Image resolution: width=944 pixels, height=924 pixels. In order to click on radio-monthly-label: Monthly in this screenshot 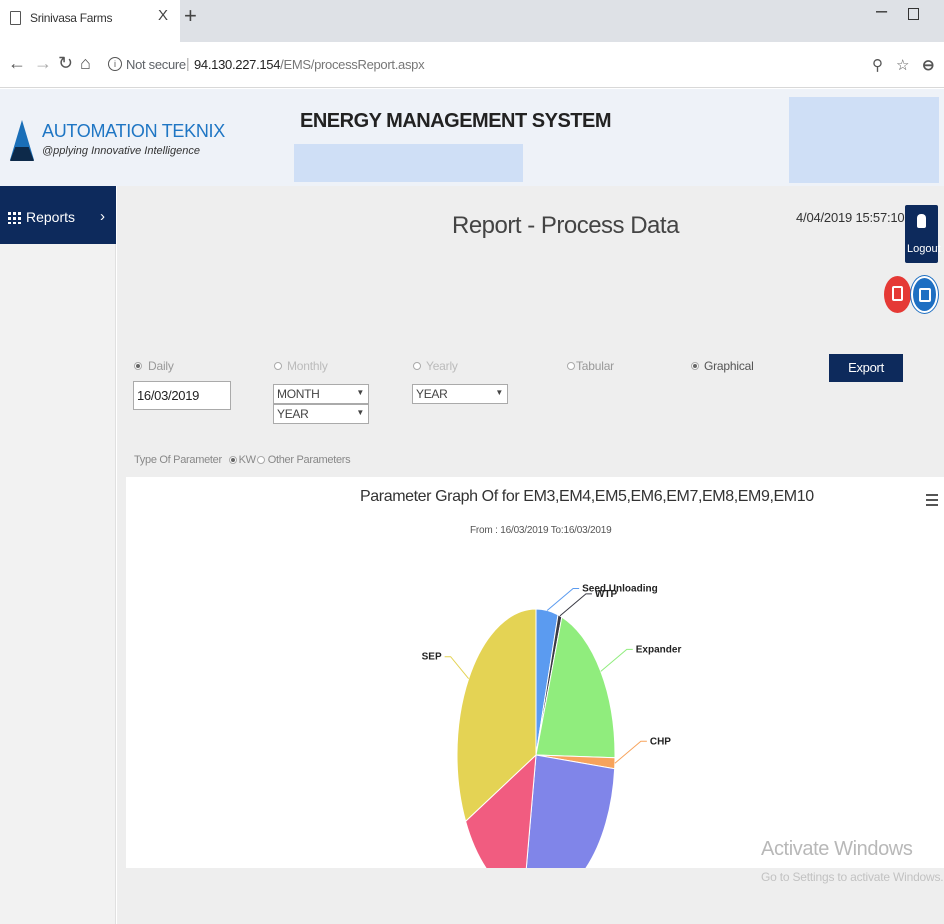, I will do `click(307, 366)`.